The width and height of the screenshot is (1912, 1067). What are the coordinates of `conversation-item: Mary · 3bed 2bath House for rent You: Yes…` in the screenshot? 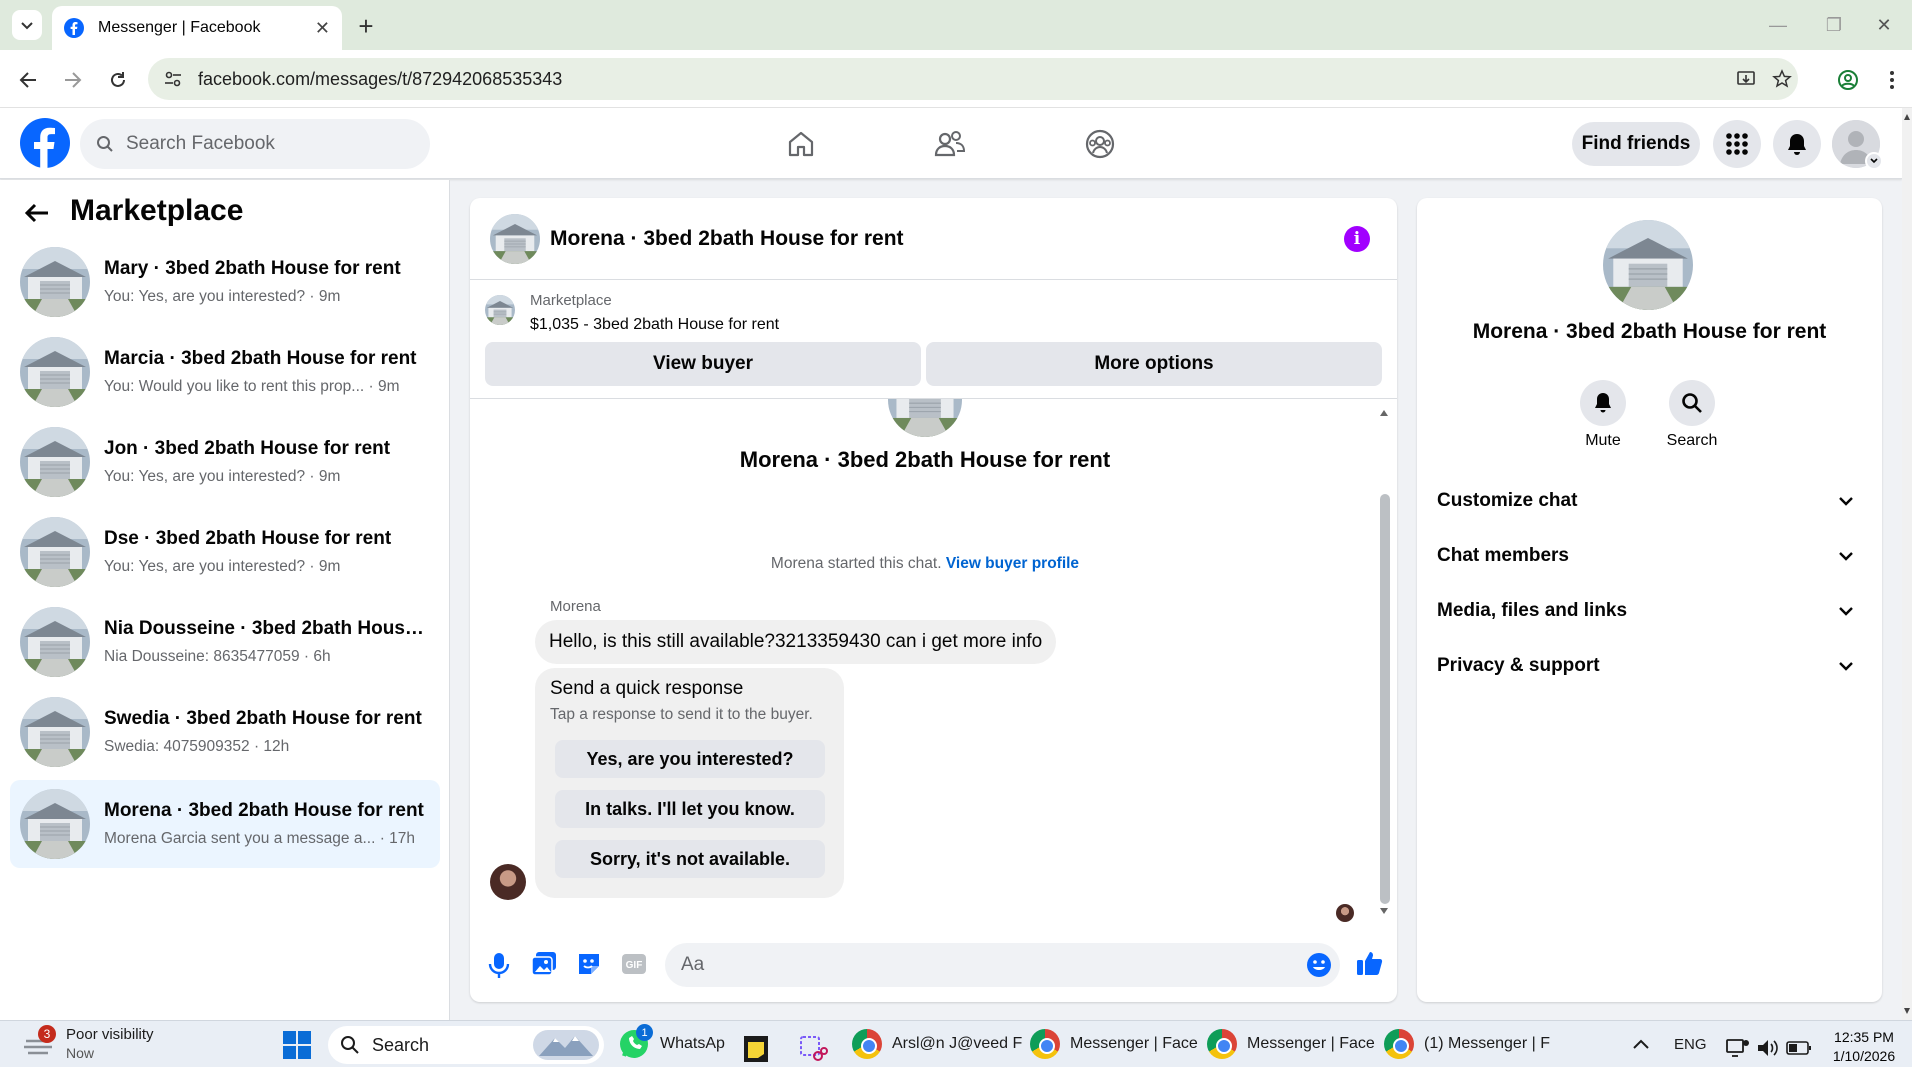 It's located at (225, 282).